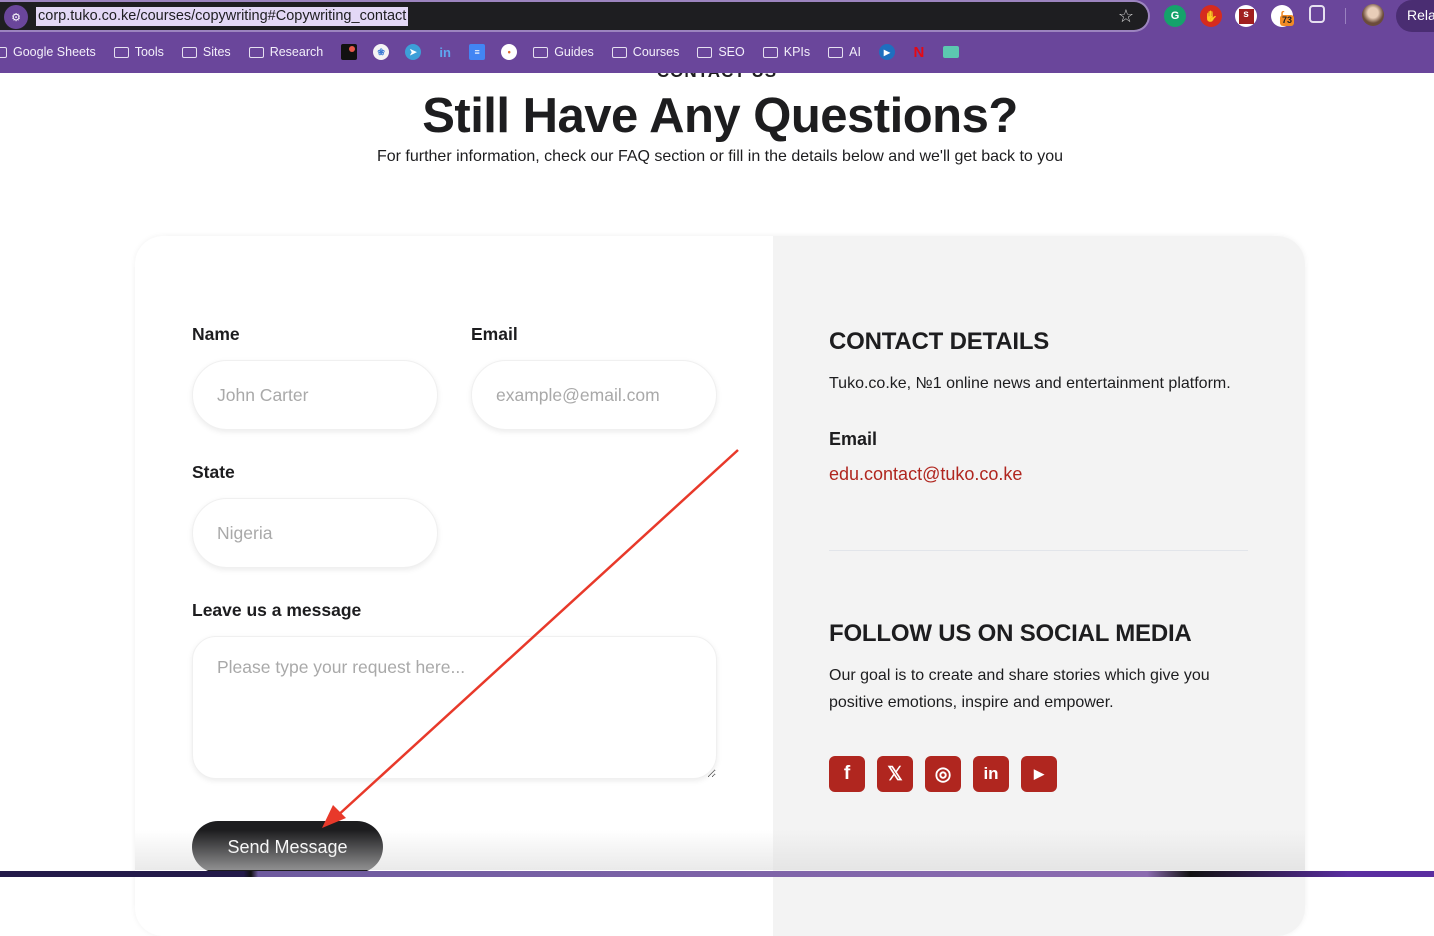  What do you see at coordinates (48, 52) in the screenshot?
I see `bookmark-google-sheets: Google Sheets` at bounding box center [48, 52].